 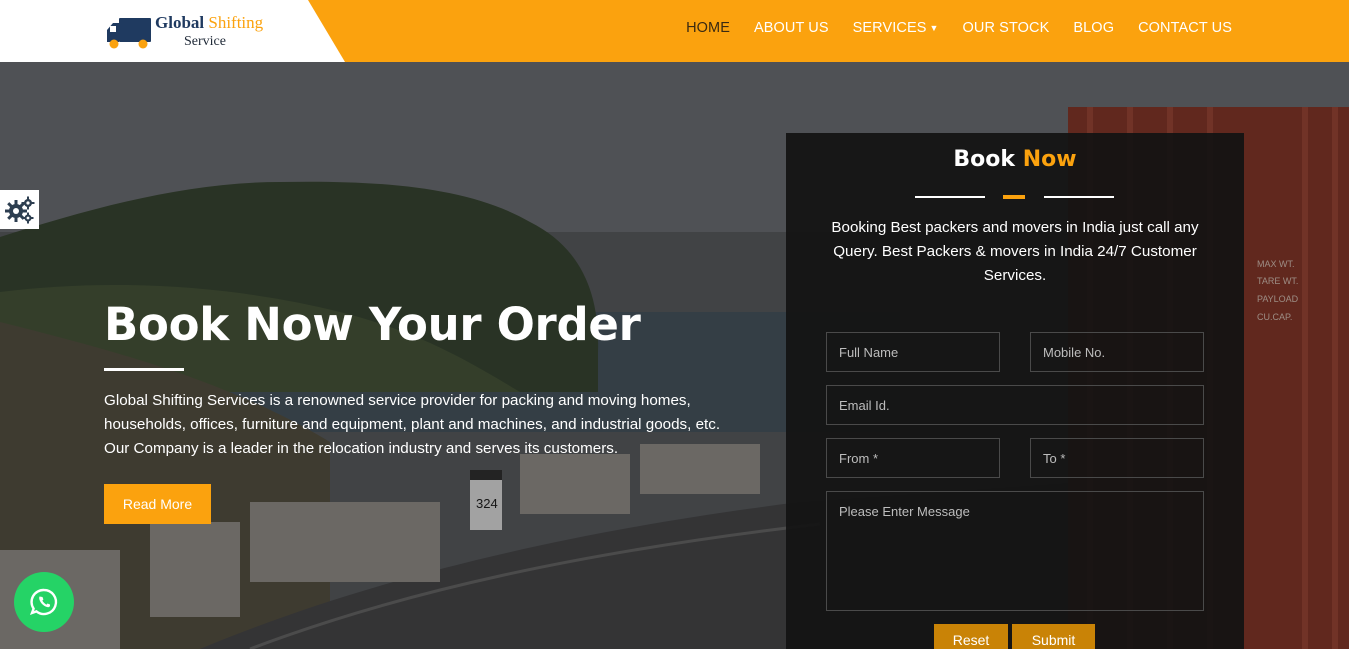 What do you see at coordinates (1093, 28) in the screenshot?
I see `nav-blog: BLOG` at bounding box center [1093, 28].